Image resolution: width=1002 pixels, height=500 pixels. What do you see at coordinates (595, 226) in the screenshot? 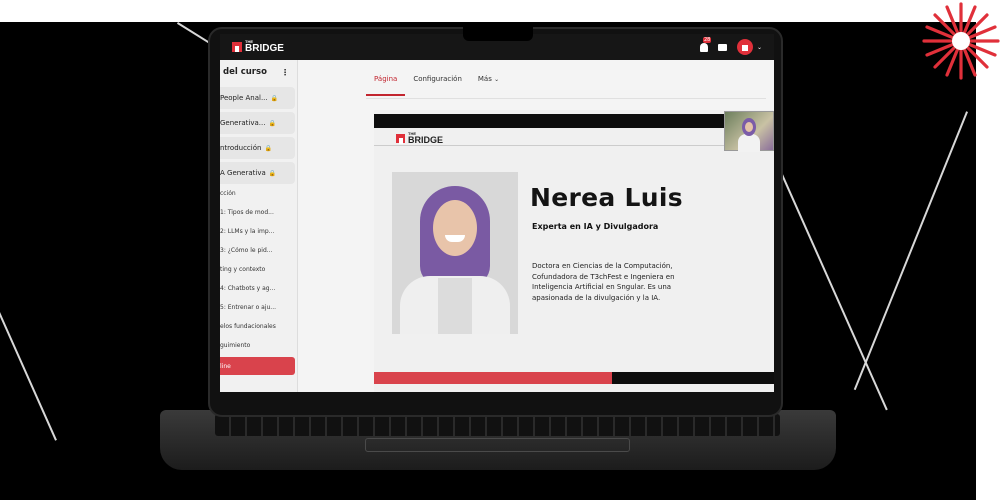
I see `speaker-role: Experta en IA y Divulgadora` at bounding box center [595, 226].